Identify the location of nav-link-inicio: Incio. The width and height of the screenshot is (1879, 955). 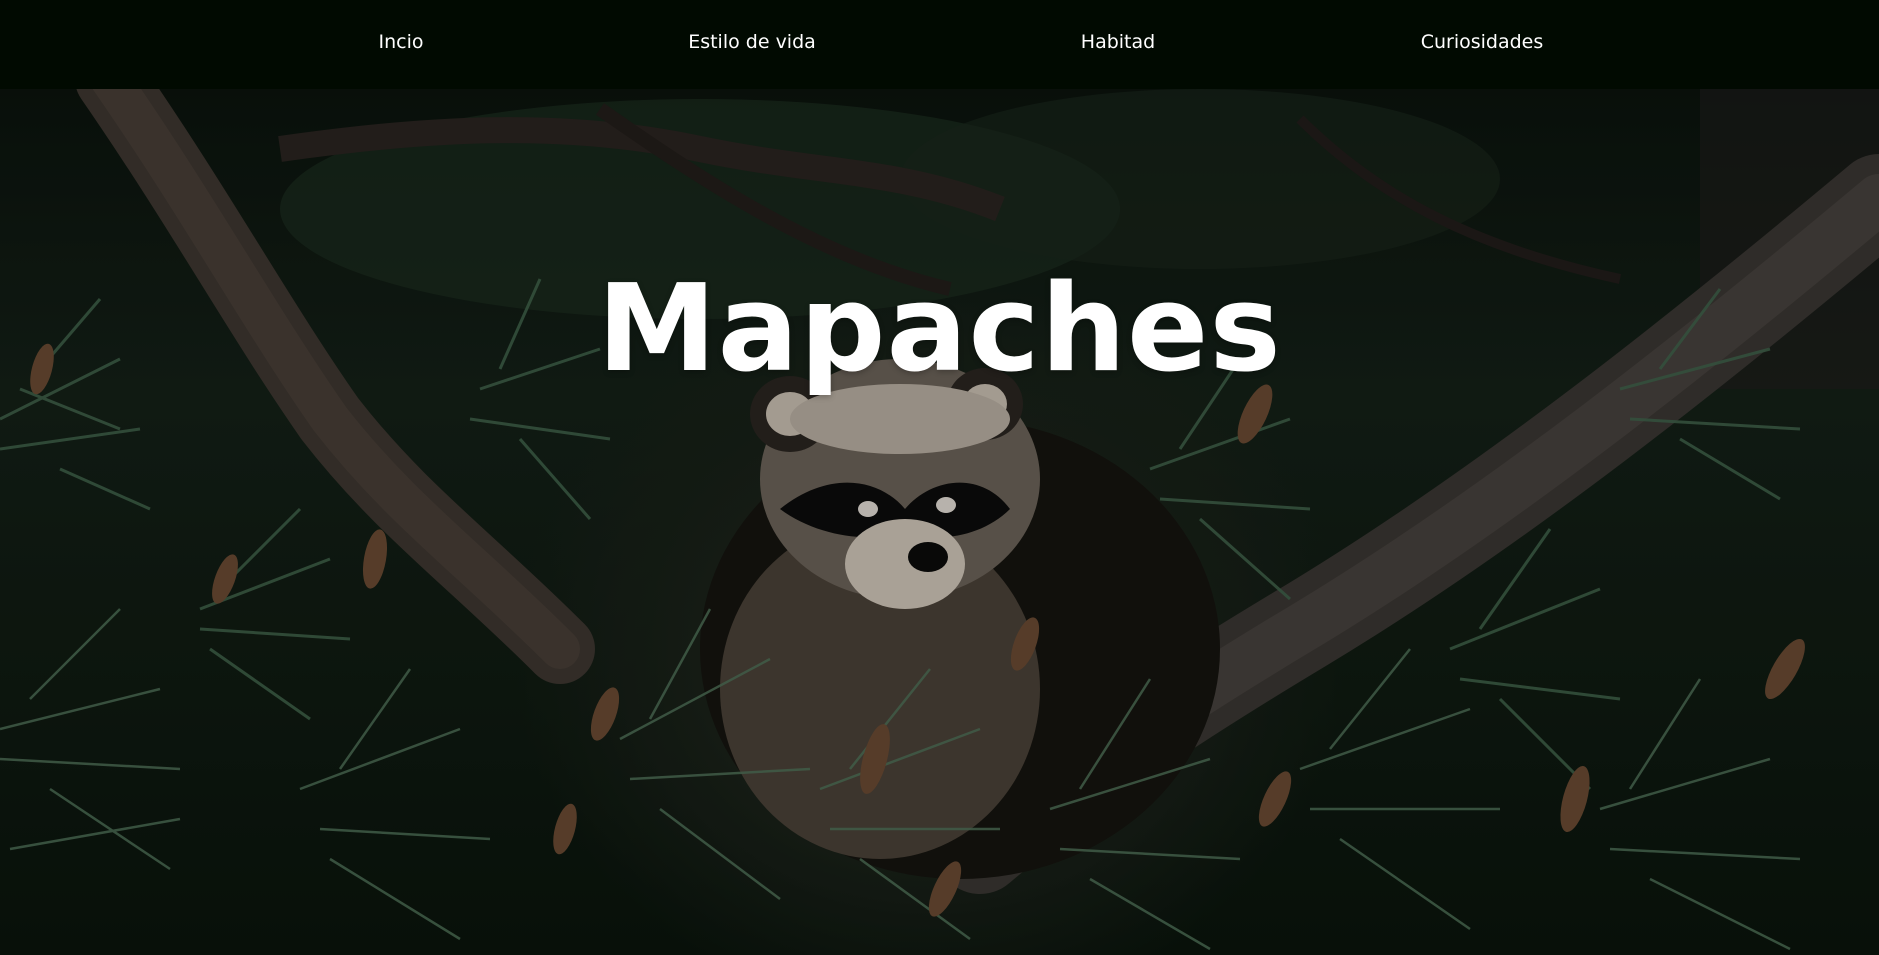
(401, 42).